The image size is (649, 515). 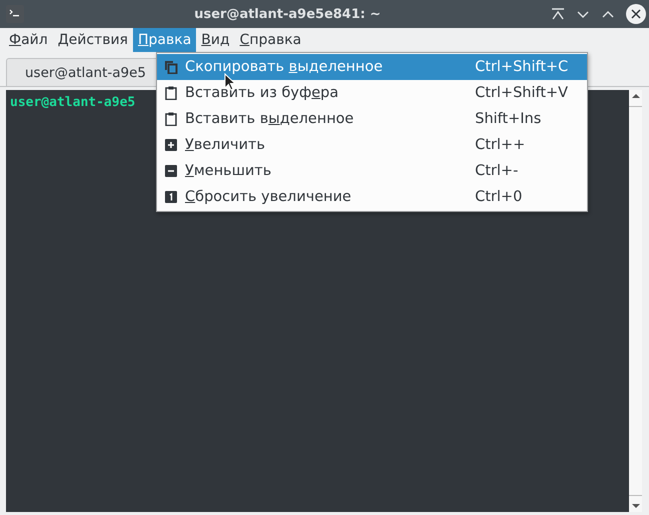 I want to click on menu-item: Правка, so click(x=164, y=40).